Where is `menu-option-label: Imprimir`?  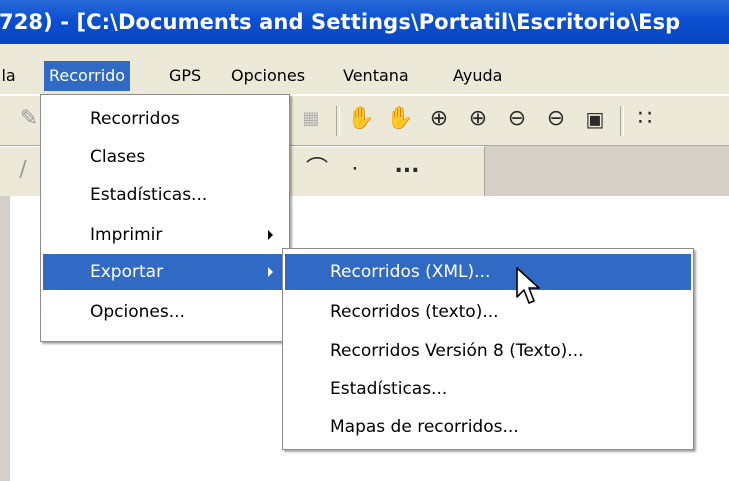 menu-option-label: Imprimir is located at coordinates (126, 235).